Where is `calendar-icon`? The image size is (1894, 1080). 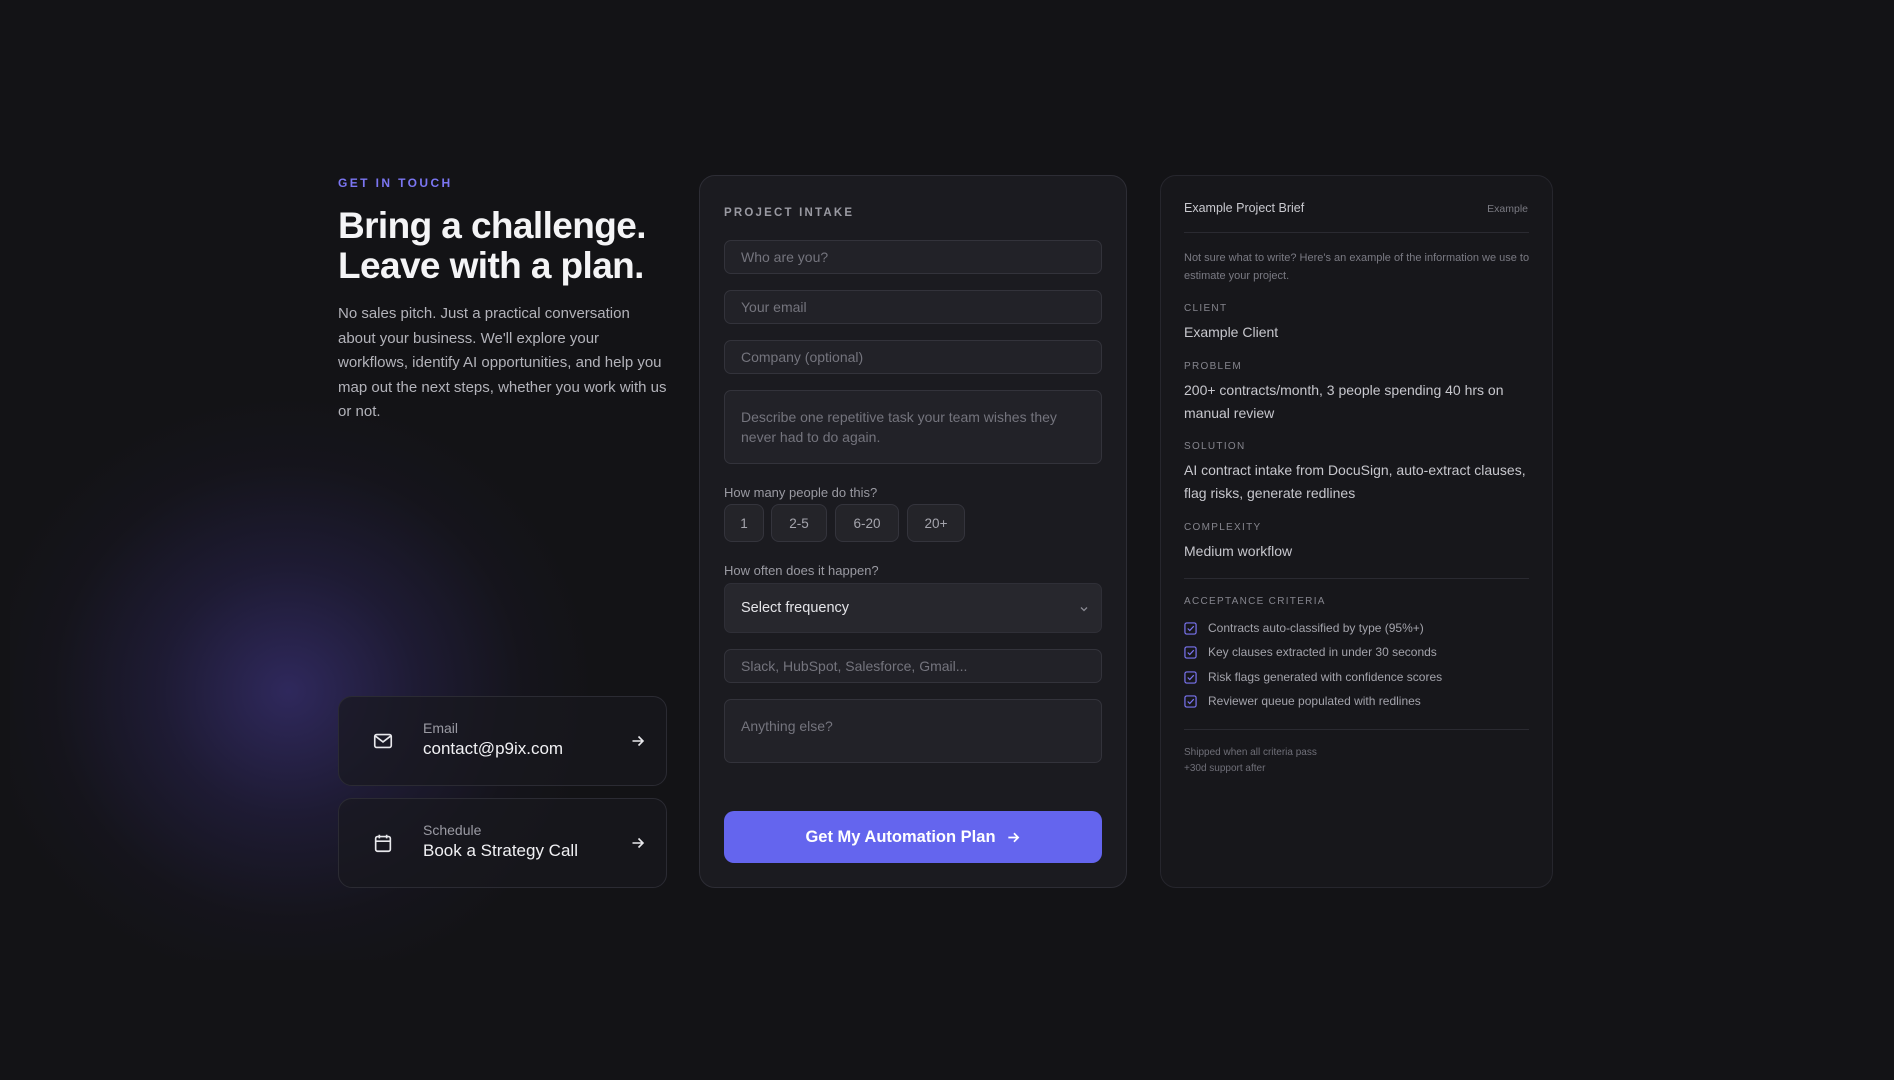 calendar-icon is located at coordinates (383, 843).